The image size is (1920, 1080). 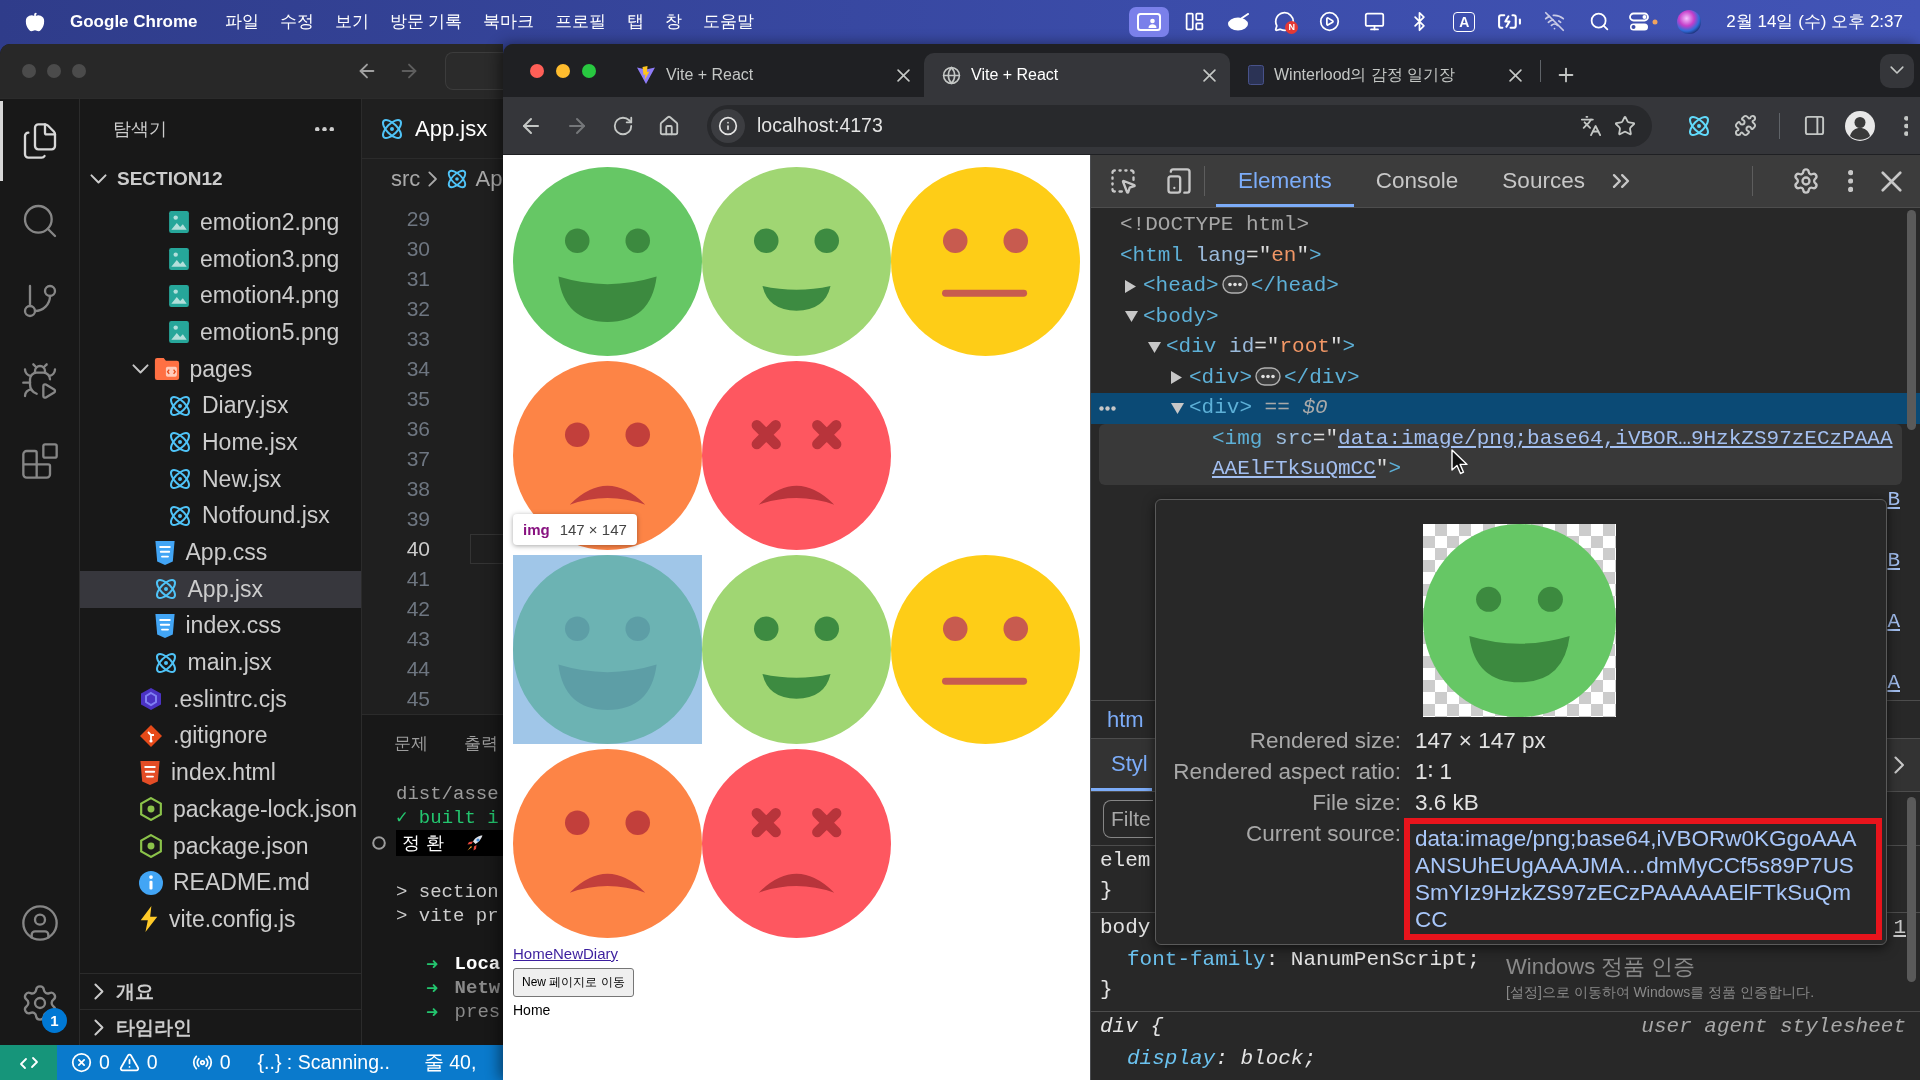 What do you see at coordinates (1860, 125) in the screenshot?
I see `avatar-icon` at bounding box center [1860, 125].